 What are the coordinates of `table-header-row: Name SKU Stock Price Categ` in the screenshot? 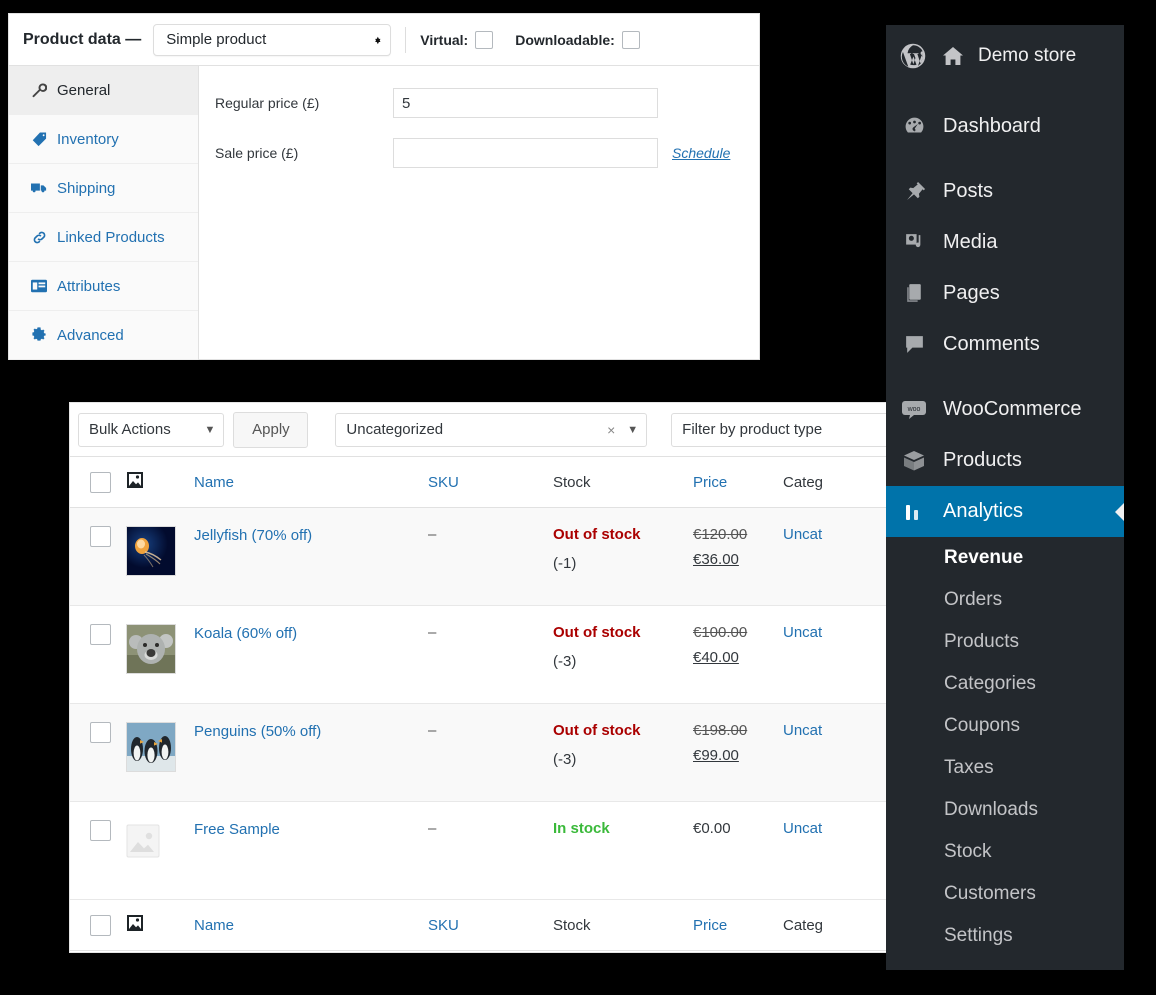 It's located at (490, 482).